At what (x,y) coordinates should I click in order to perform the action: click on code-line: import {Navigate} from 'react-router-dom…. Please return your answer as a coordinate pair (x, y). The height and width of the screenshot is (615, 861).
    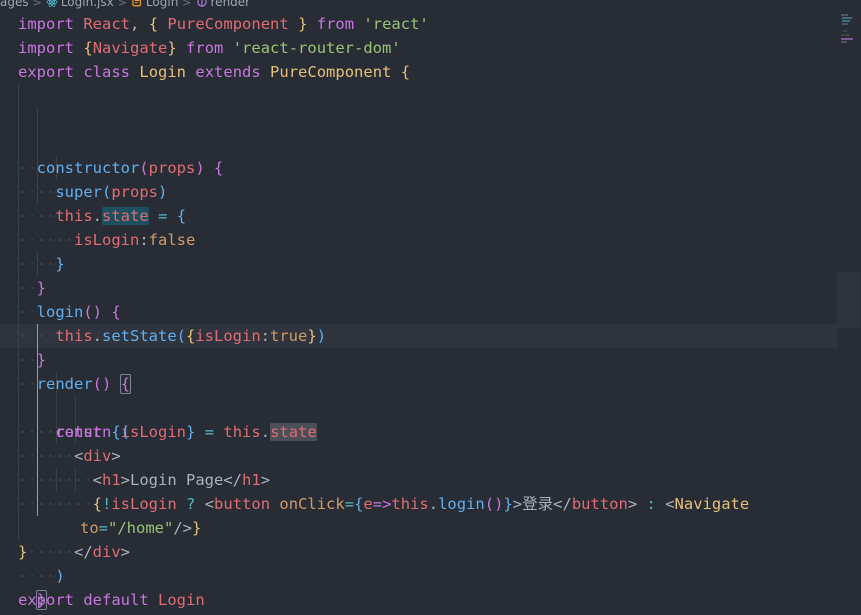
    Looking at the image, I should click on (430, 48).